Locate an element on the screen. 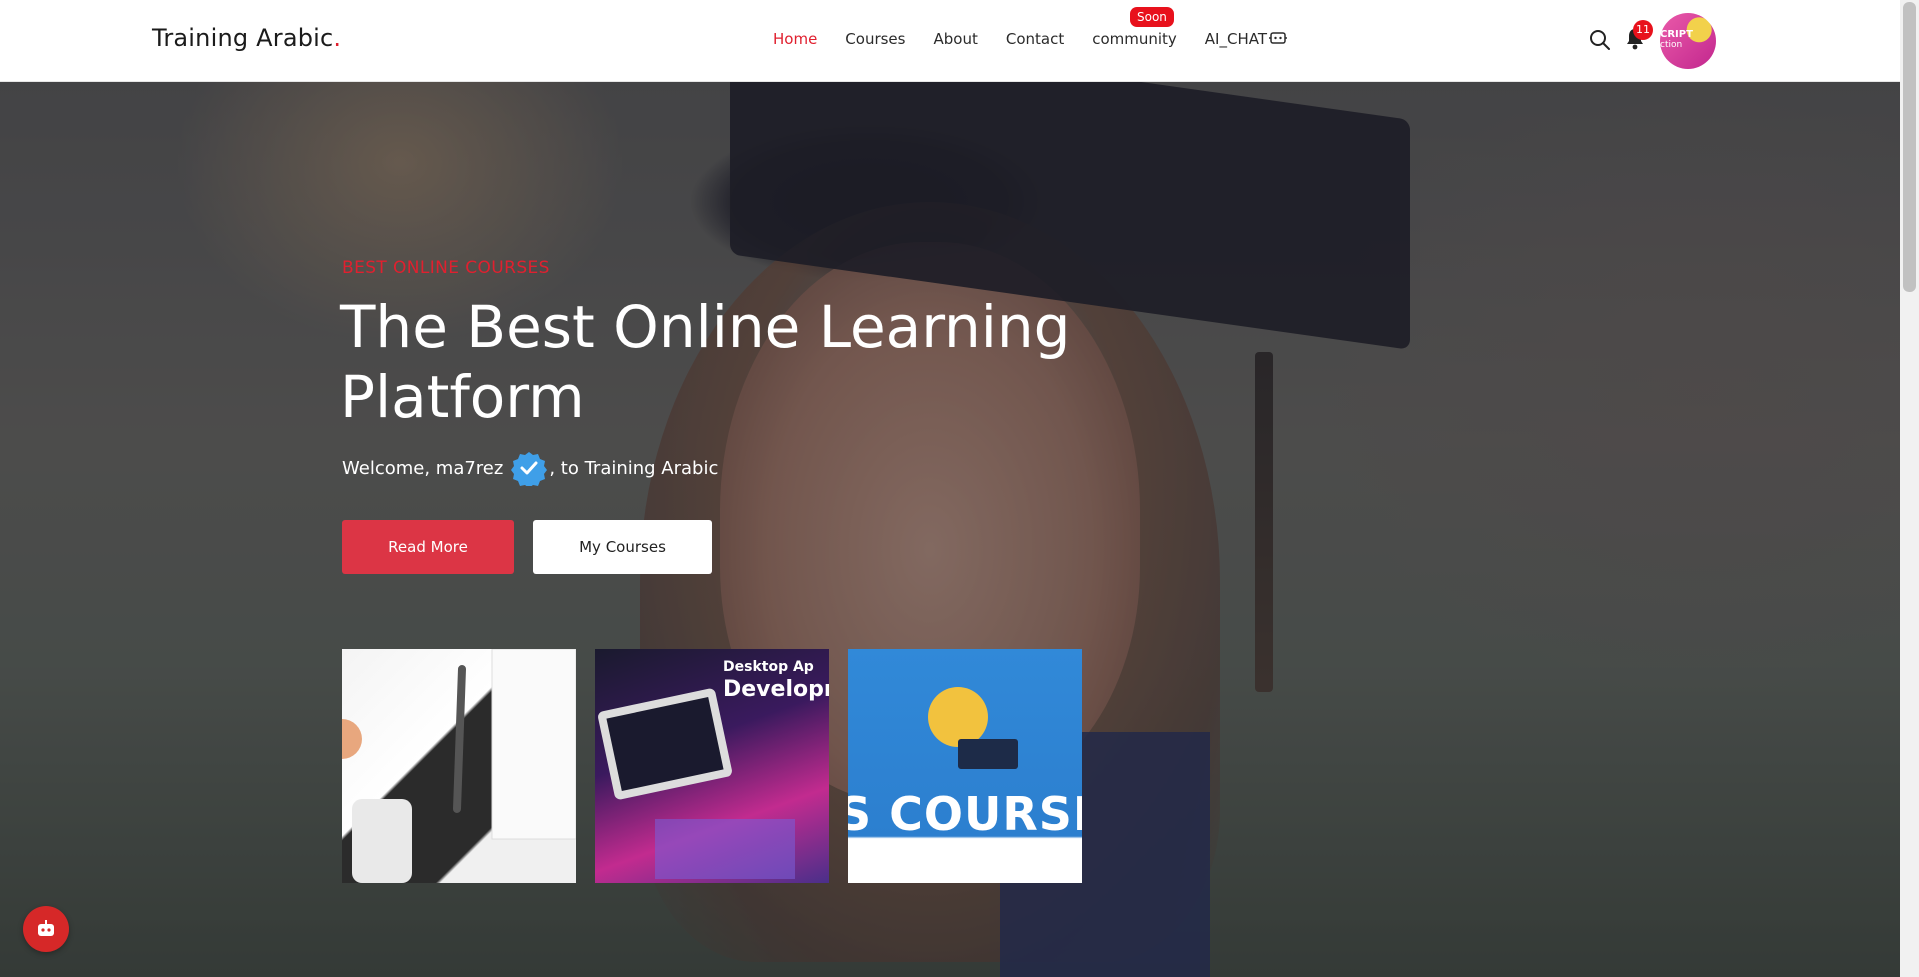 This screenshot has width=1919, height=977. nav-ai-chat: AI_CHAT is located at coordinates (1246, 39).